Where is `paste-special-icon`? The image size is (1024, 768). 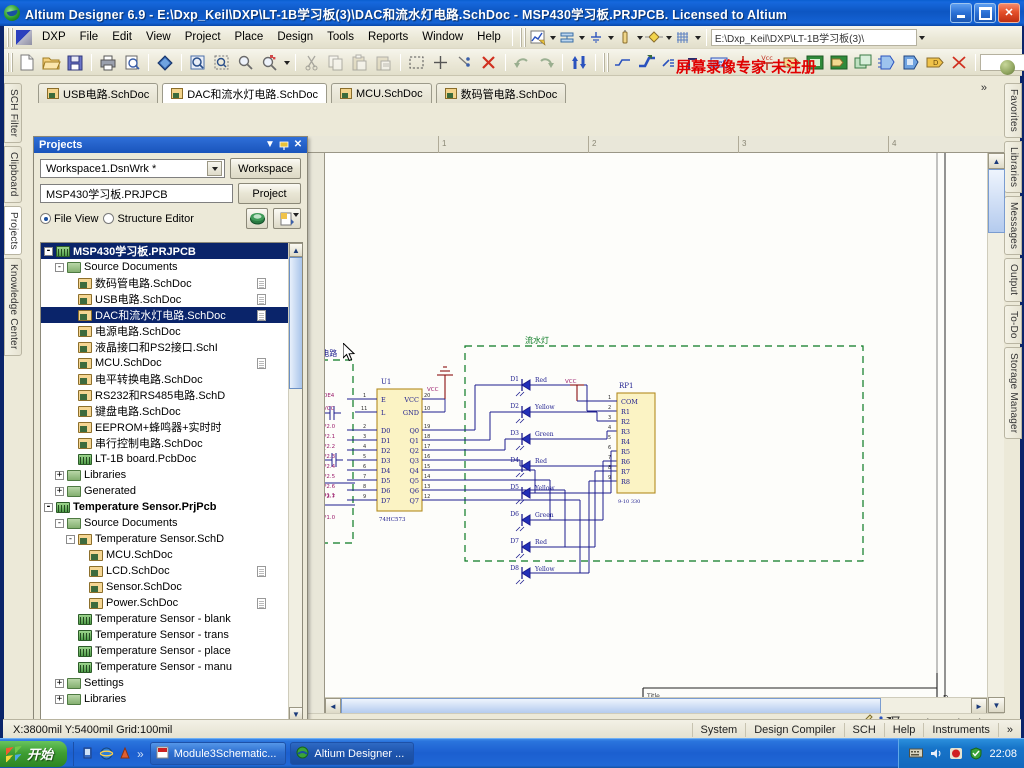
paste-special-icon is located at coordinates (384, 62).